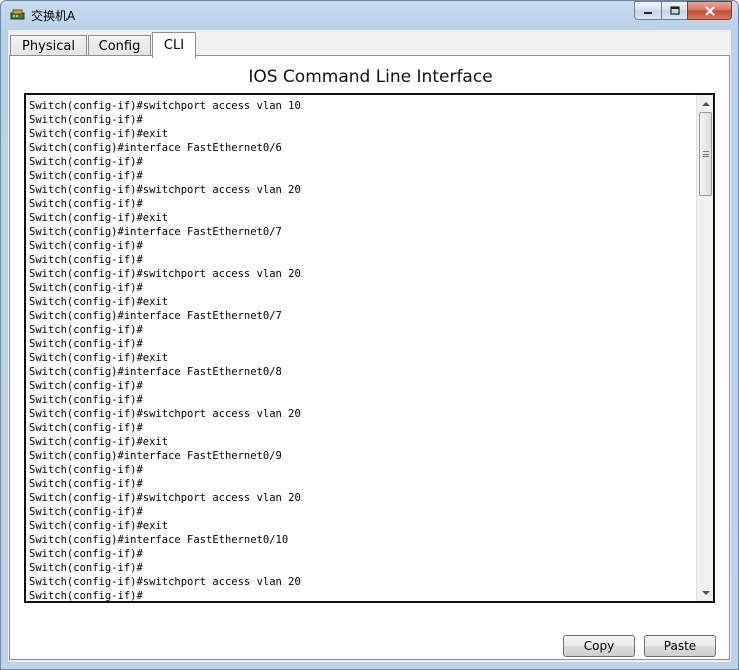  What do you see at coordinates (155, 456) in the screenshot?
I see `terminal-line: Switch(config)#interface FastEthernet0/9` at bounding box center [155, 456].